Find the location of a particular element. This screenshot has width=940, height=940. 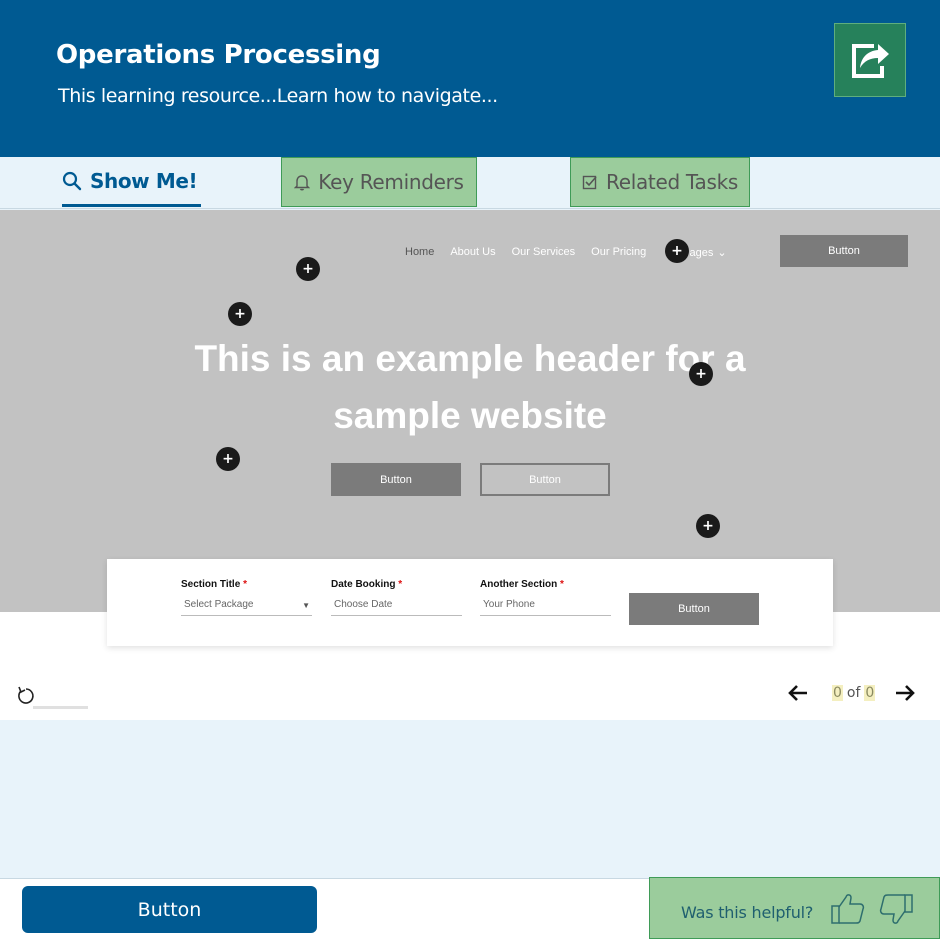

nav-about: About Us is located at coordinates (472, 252).